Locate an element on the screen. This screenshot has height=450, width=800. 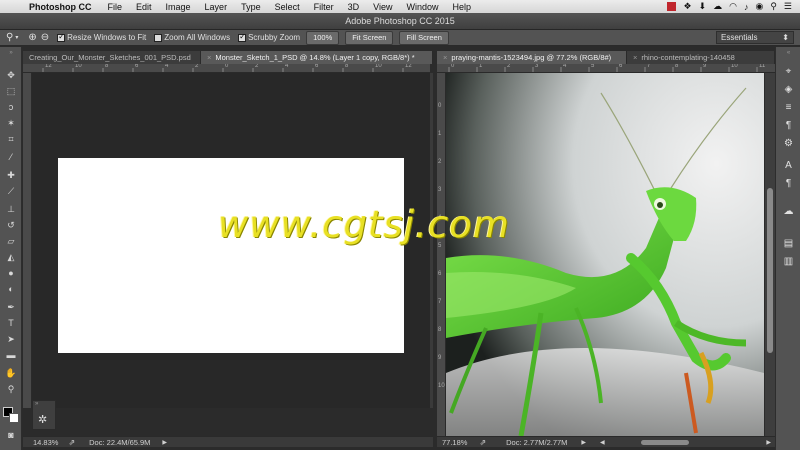
fill-screen-button: Fill Screen is located at coordinates (424, 37).